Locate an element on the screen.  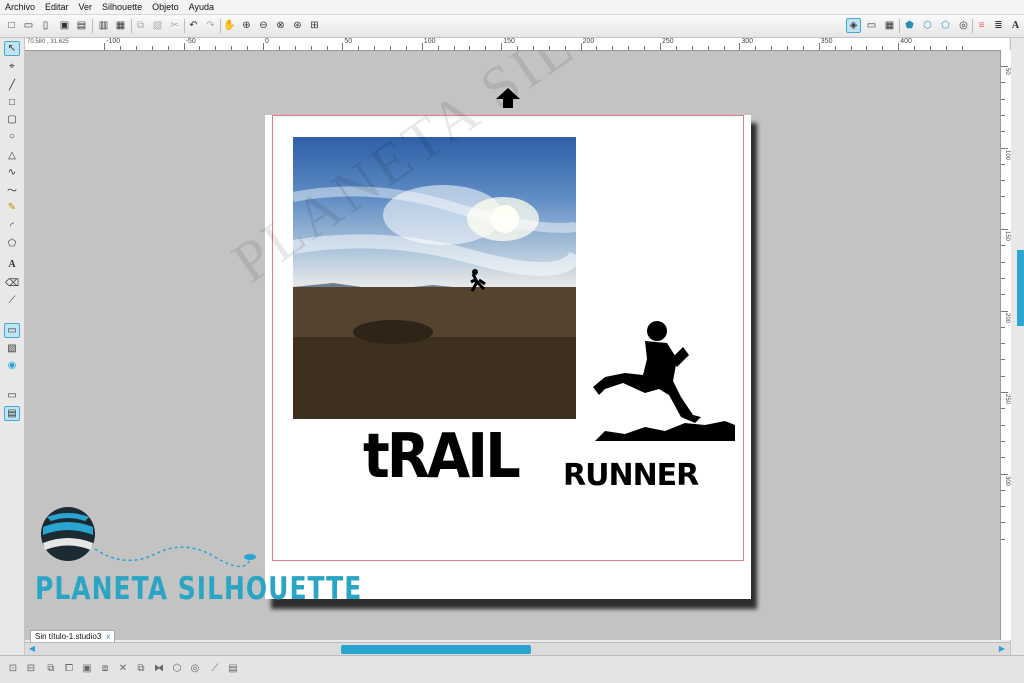
menu-objeto: Objeto is located at coordinates (165, 7).